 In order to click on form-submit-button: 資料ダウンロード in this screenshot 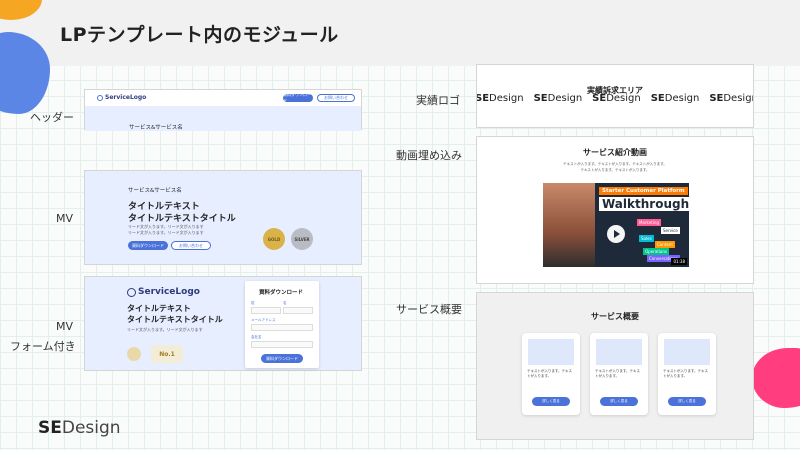, I will do `click(282, 358)`.